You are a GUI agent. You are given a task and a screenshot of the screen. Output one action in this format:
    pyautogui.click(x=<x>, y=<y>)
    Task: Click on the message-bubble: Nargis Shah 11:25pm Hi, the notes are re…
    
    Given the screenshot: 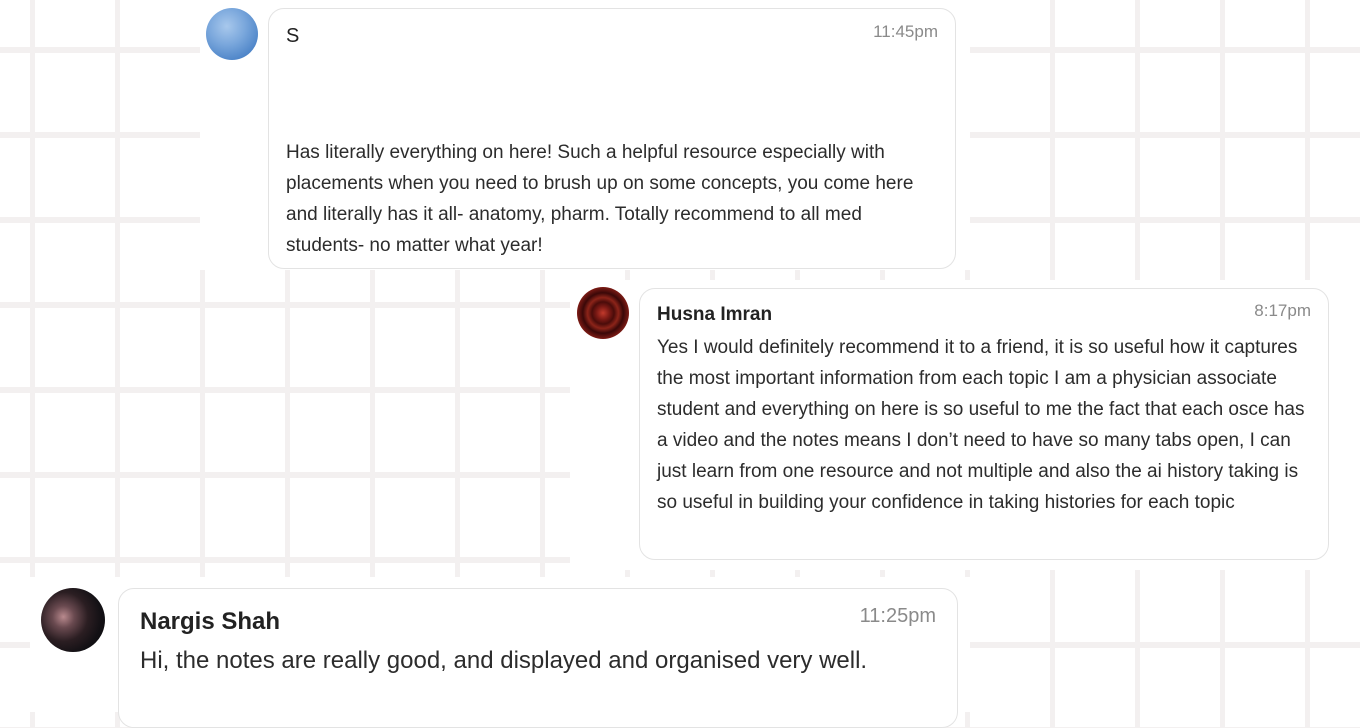 What is the action you would take?
    pyautogui.click(x=538, y=658)
    